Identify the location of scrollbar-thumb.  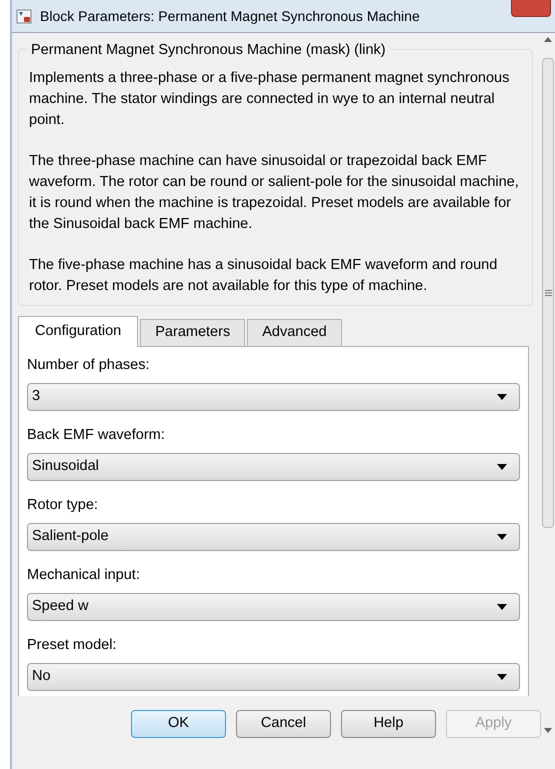
(548, 293).